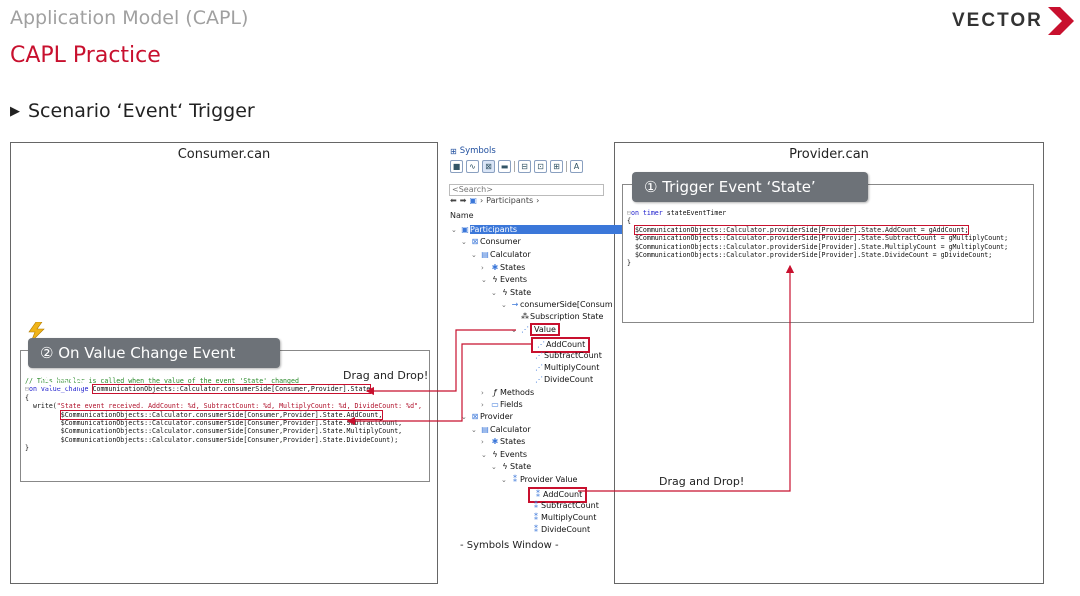 The image size is (1080, 596). What do you see at coordinates (509, 200) in the screenshot?
I see `breadcrumb-participants: Participants` at bounding box center [509, 200].